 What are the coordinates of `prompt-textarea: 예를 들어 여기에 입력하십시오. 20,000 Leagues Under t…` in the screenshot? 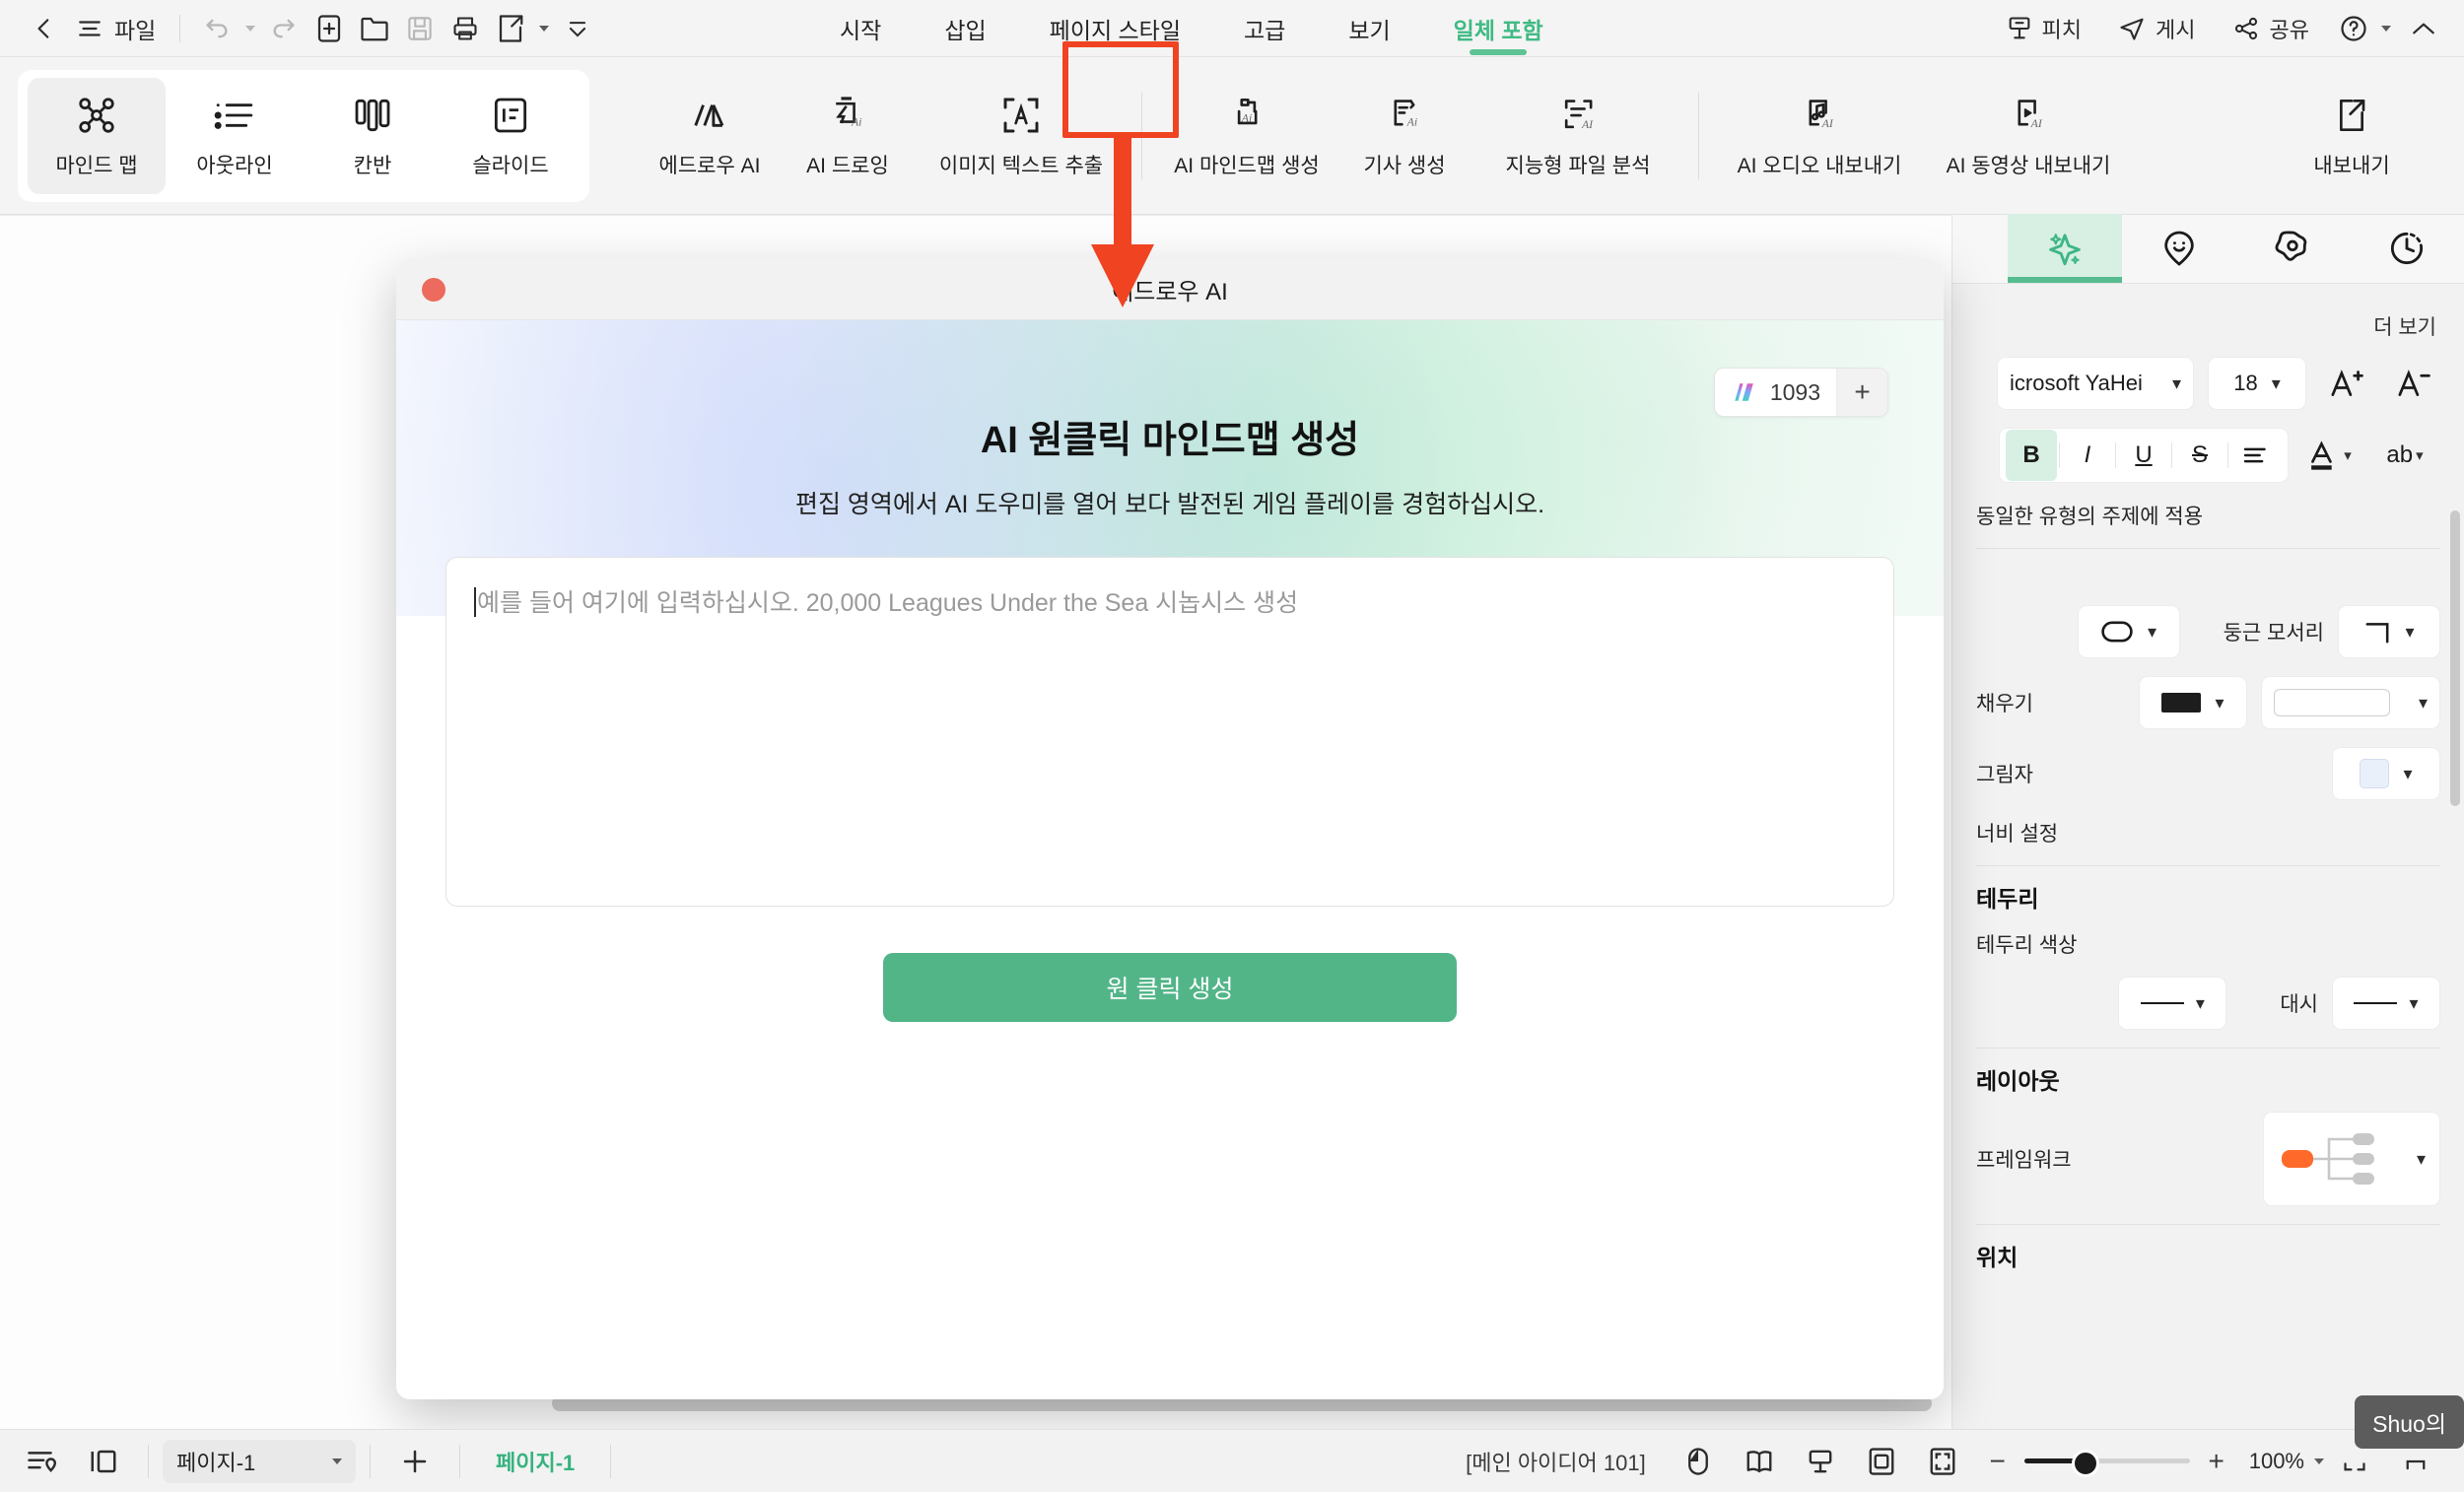 It's located at (1169, 732).